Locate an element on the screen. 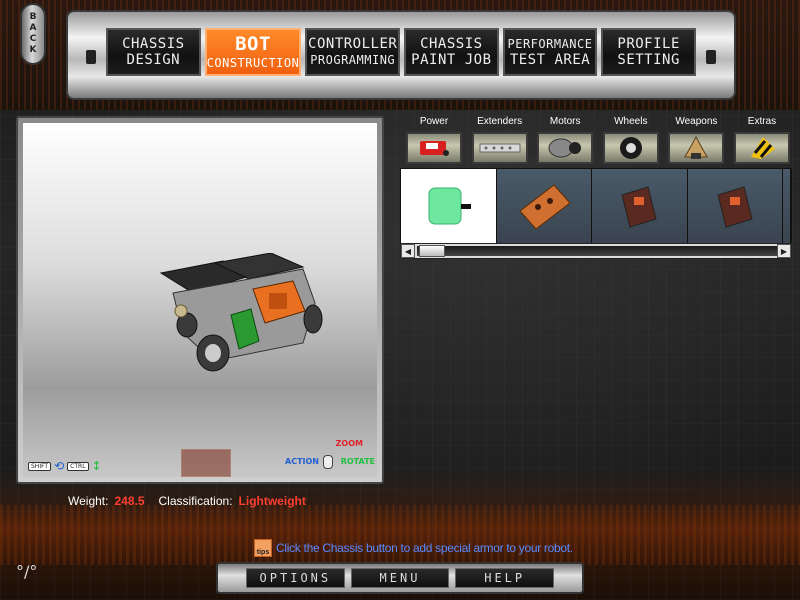 Image resolution: width=800 pixels, height=600 pixels. tab-controller-programming: CONTROLLER PROGRAMMING is located at coordinates (353, 52).